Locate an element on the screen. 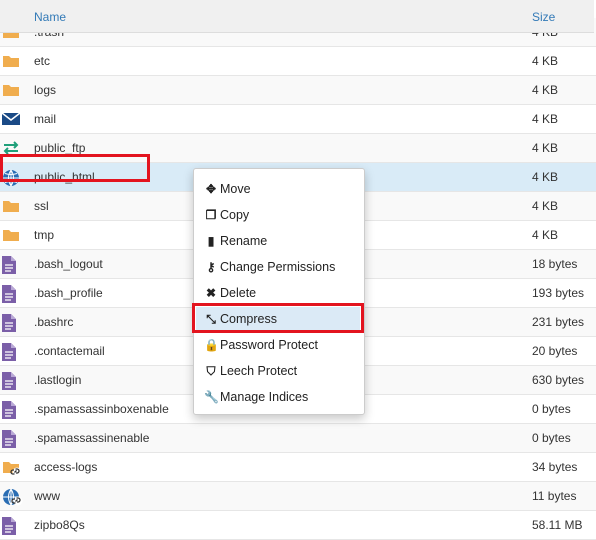 The image size is (596, 540). file-row: zipbo8Qs 58.11 MB is located at coordinates (298, 525).